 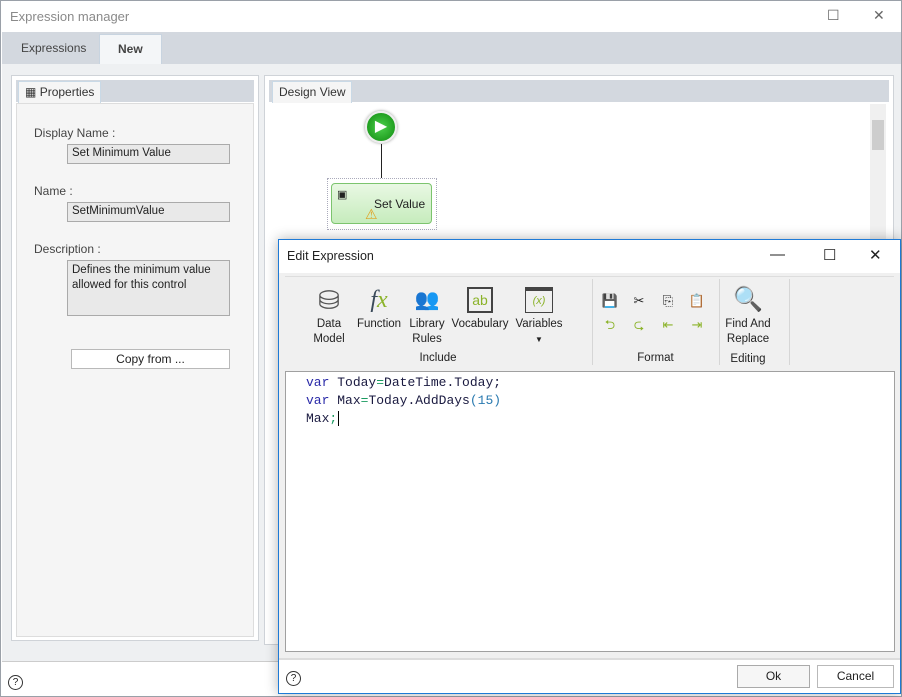 What do you see at coordinates (777, 254) in the screenshot?
I see `dialog-minimize-button: —` at bounding box center [777, 254].